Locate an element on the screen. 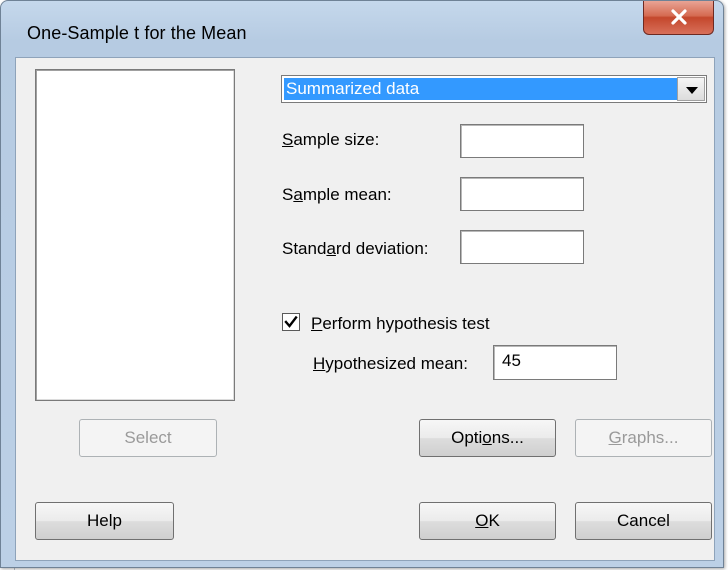  std-dev-field is located at coordinates (522, 247).